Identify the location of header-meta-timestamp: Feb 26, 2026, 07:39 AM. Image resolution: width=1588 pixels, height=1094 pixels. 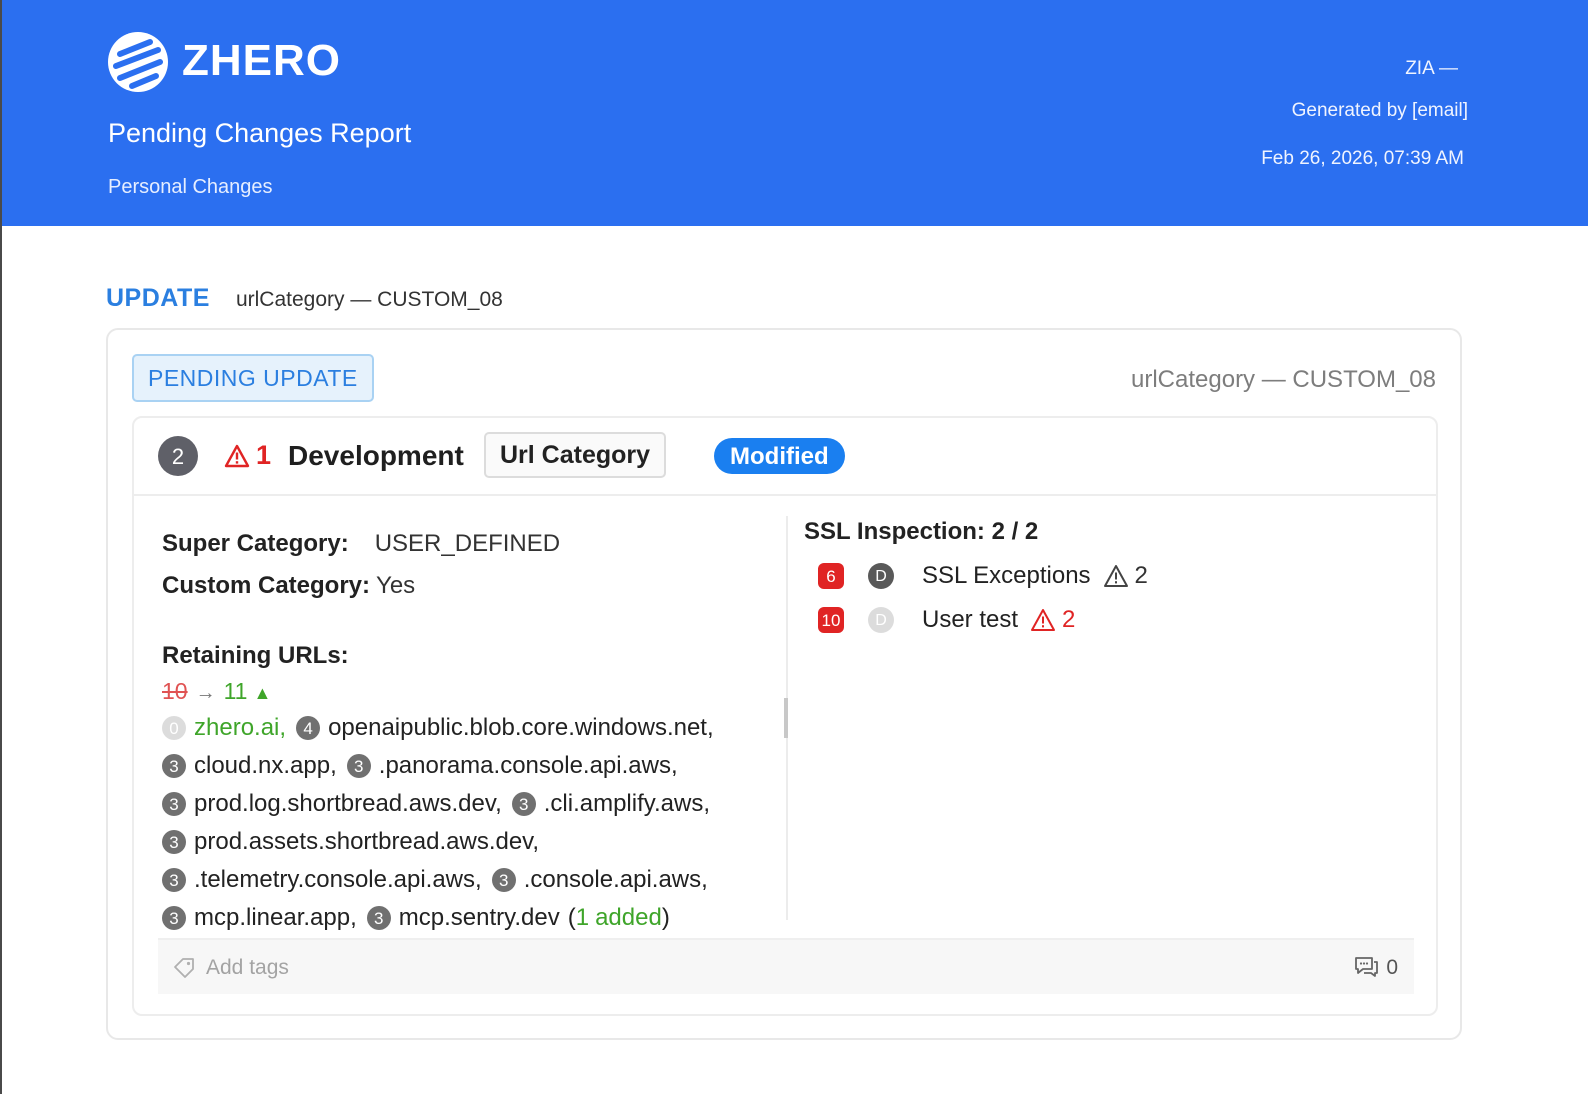
(1362, 158).